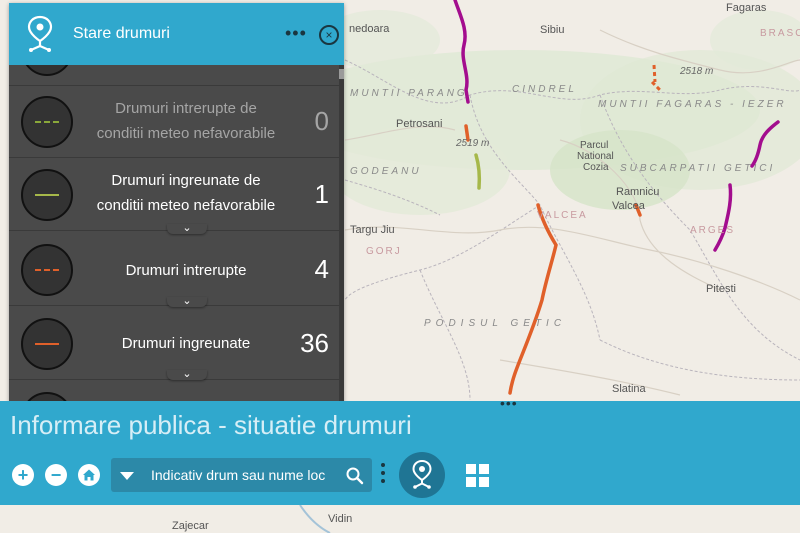 The width and height of the screenshot is (800, 533). I want to click on map-label-muntii-parang: MUNTII PARANG, so click(409, 93).